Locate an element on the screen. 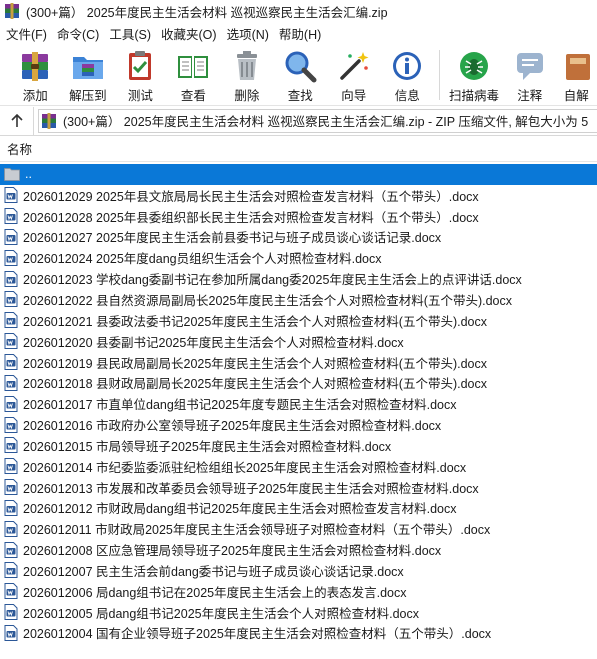 This screenshot has height=659, width=597. delete-label: 删除 is located at coordinates (247, 96).